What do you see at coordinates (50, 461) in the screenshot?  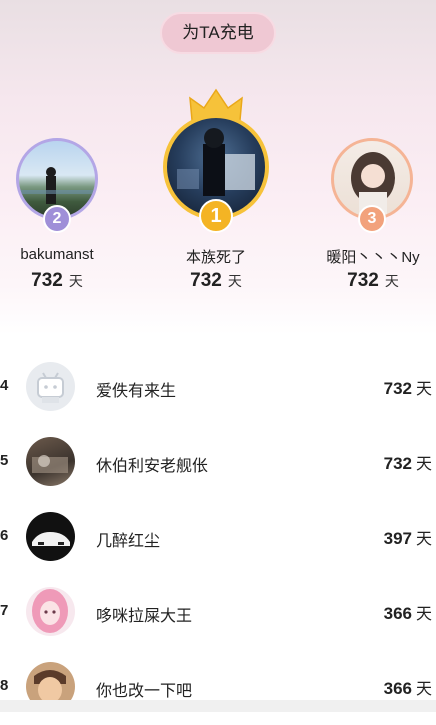 I see `room-photo-avatar` at bounding box center [50, 461].